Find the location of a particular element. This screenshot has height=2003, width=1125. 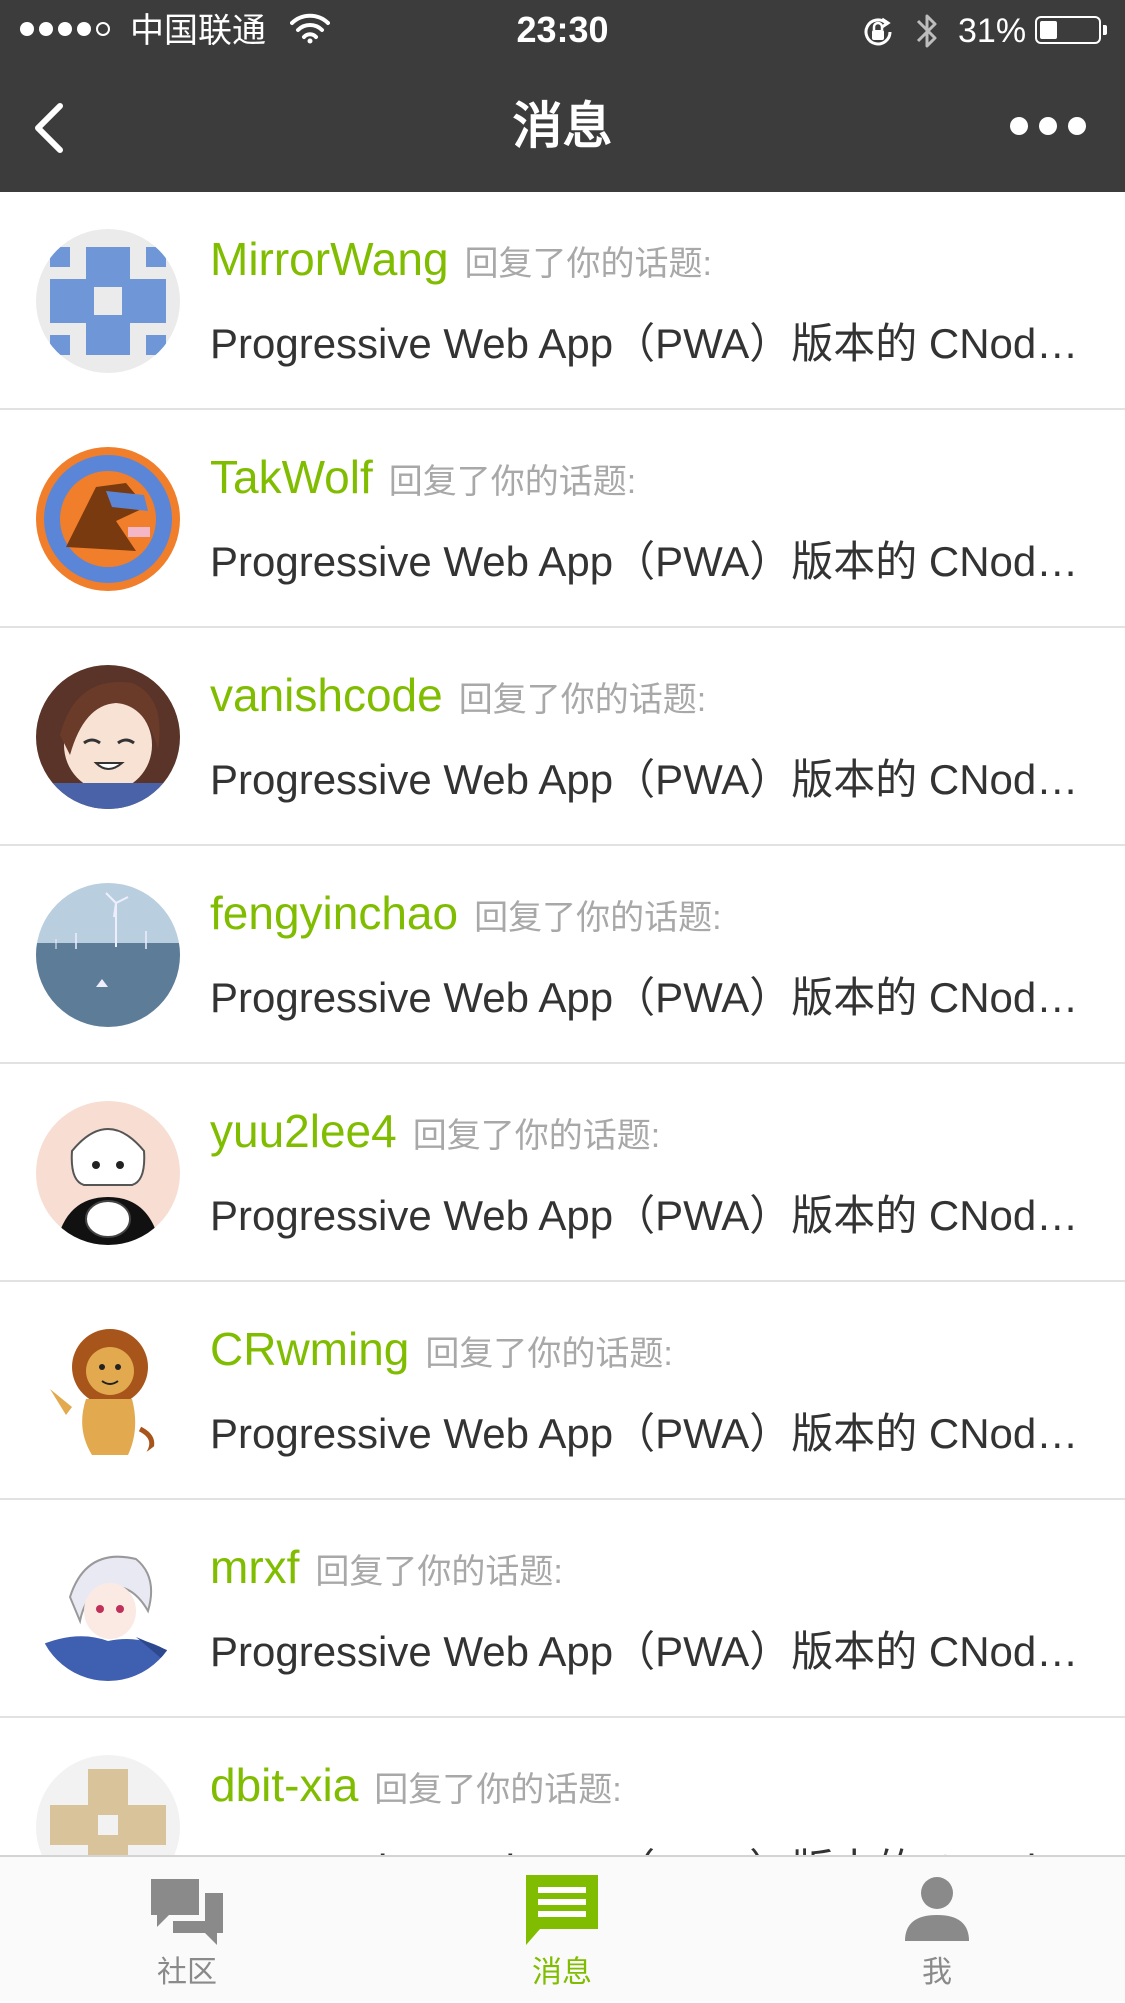

page-title: 消息 is located at coordinates (562, 126).